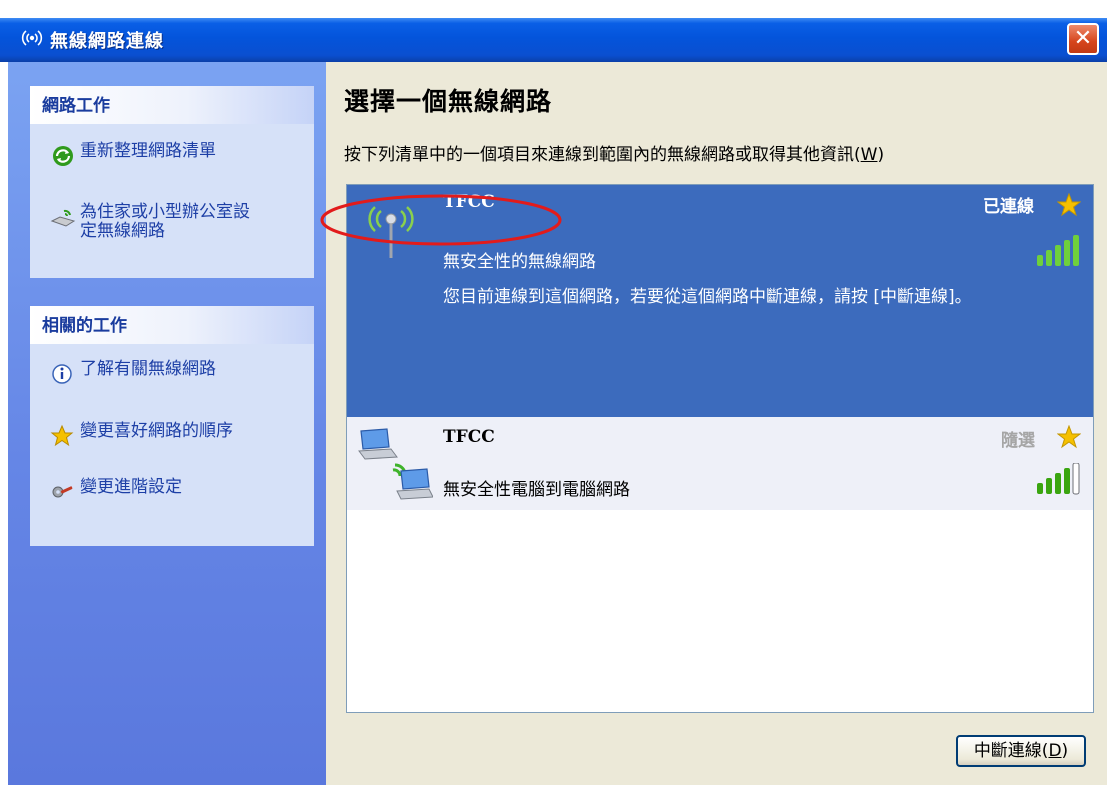  I want to click on network-status: 已連線, so click(1008, 207).